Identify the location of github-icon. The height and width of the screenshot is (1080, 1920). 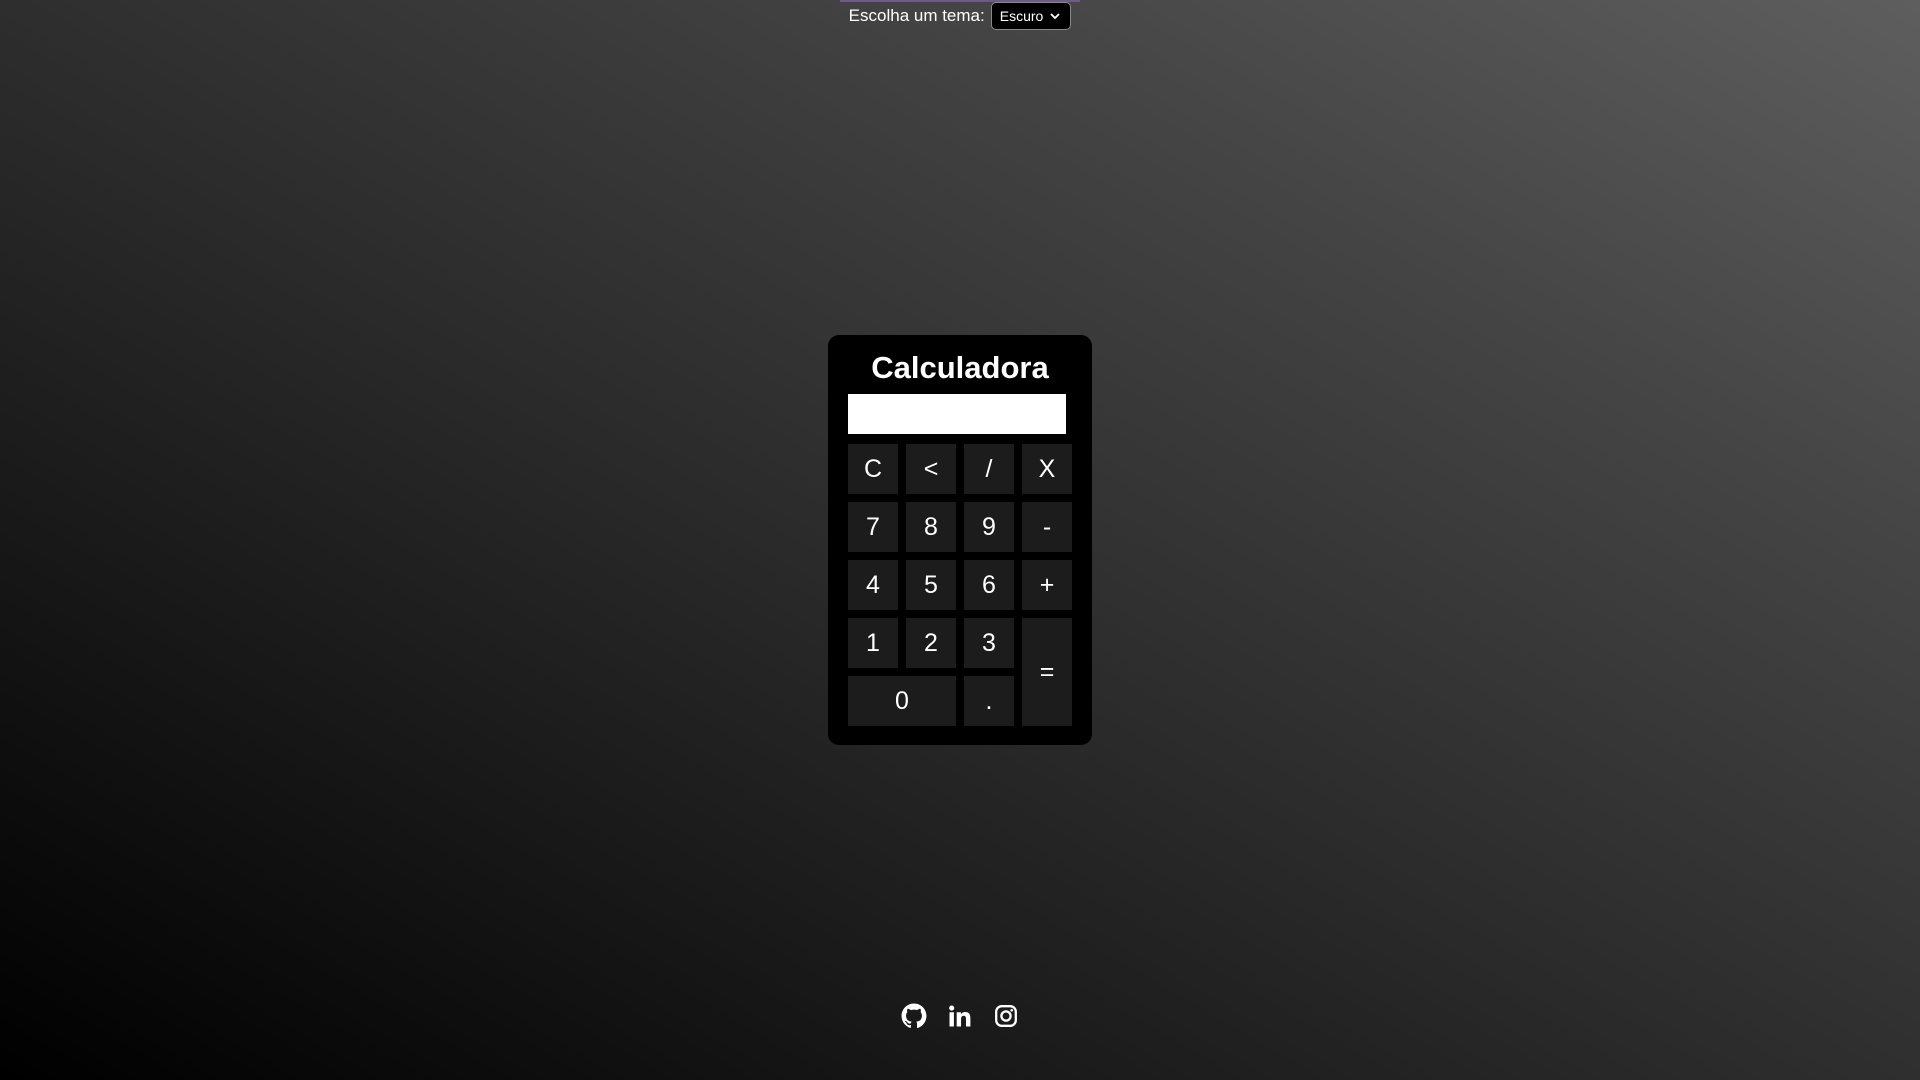
(914, 1016).